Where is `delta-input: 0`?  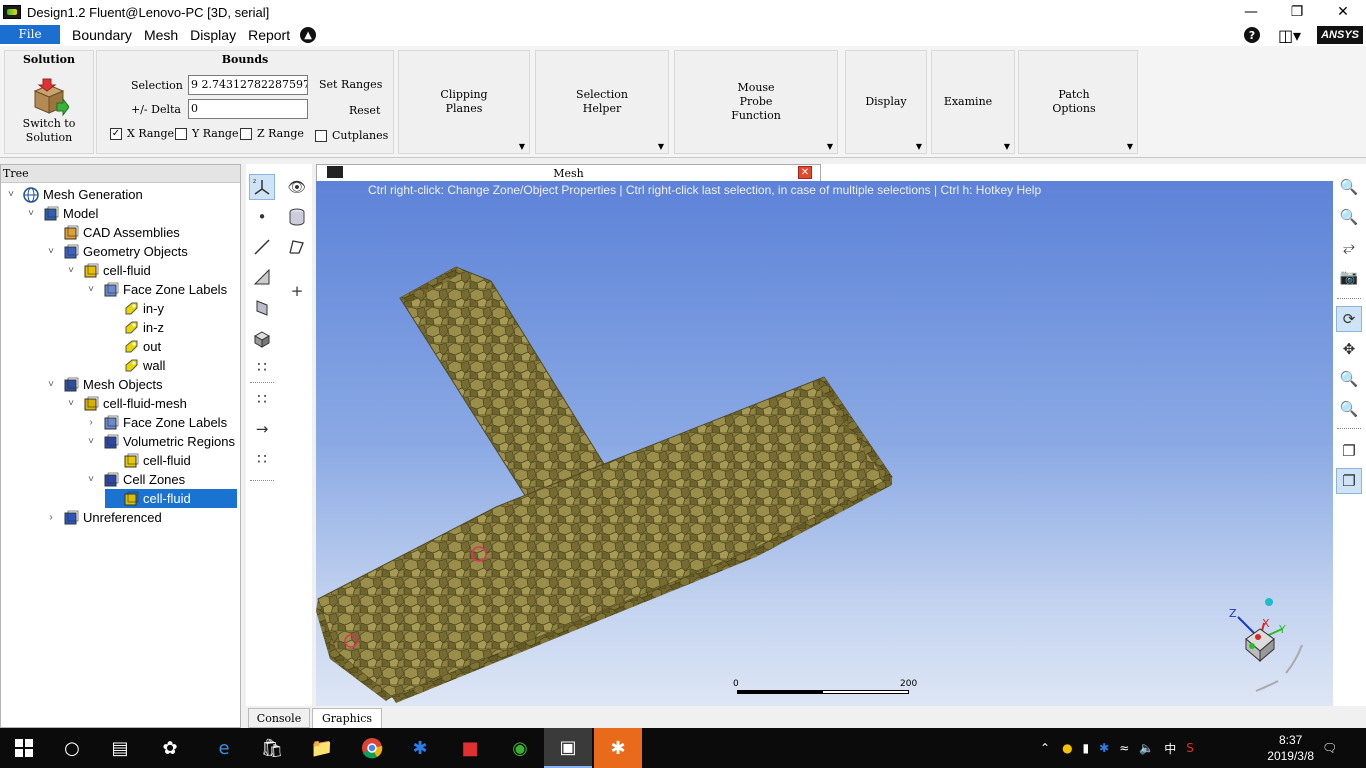 delta-input: 0 is located at coordinates (248, 109).